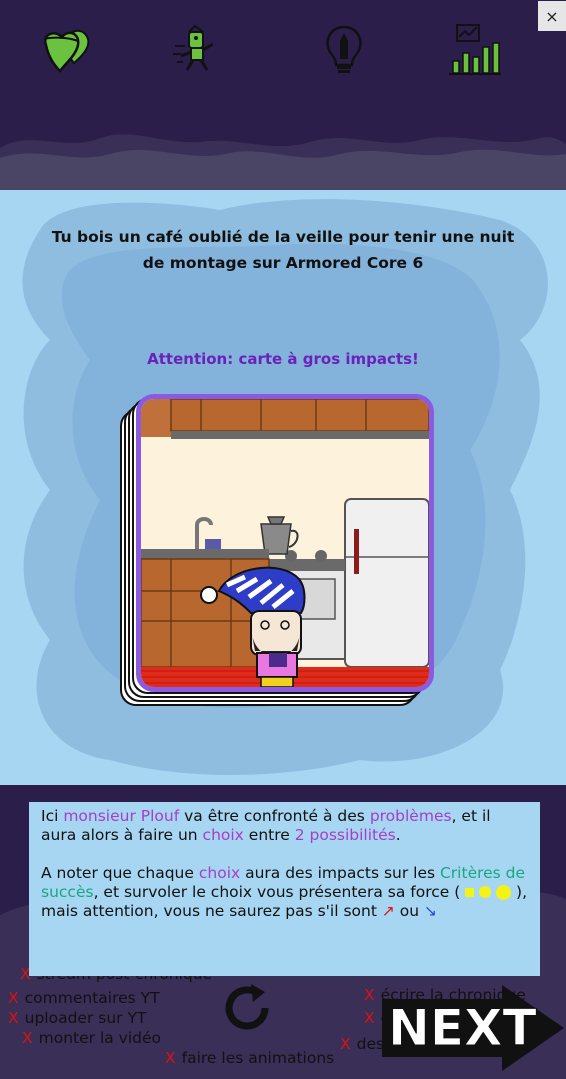  Describe the element at coordinates (85, 1018) in the screenshot. I see `task-label: uploader sur YT` at that location.